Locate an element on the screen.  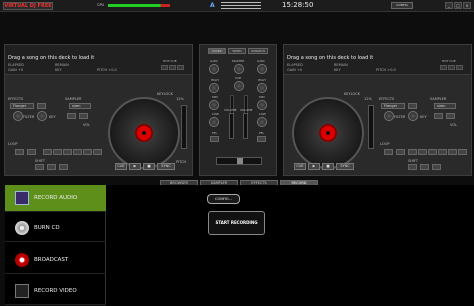
pfl-left-label: PFL is located at coordinates (215, 133).